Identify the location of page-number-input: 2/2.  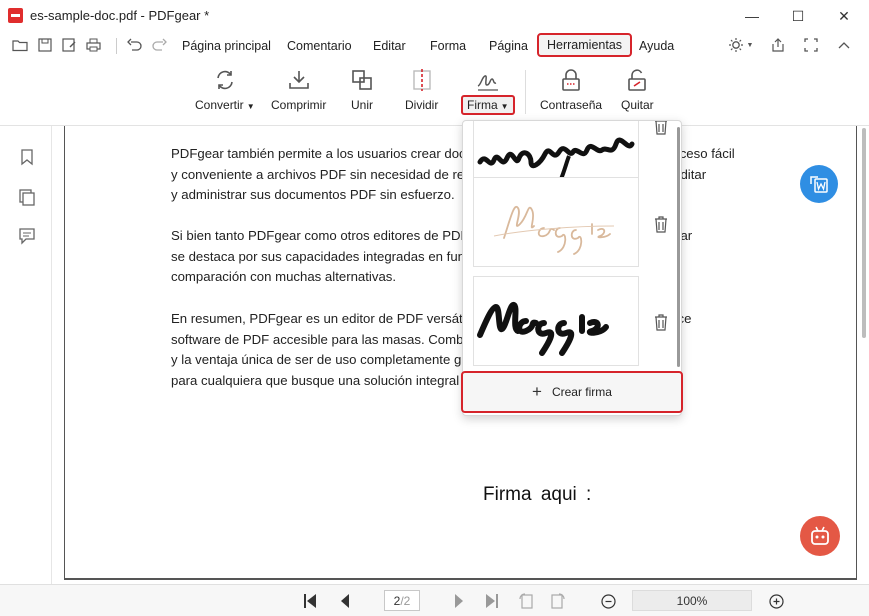
(402, 600).